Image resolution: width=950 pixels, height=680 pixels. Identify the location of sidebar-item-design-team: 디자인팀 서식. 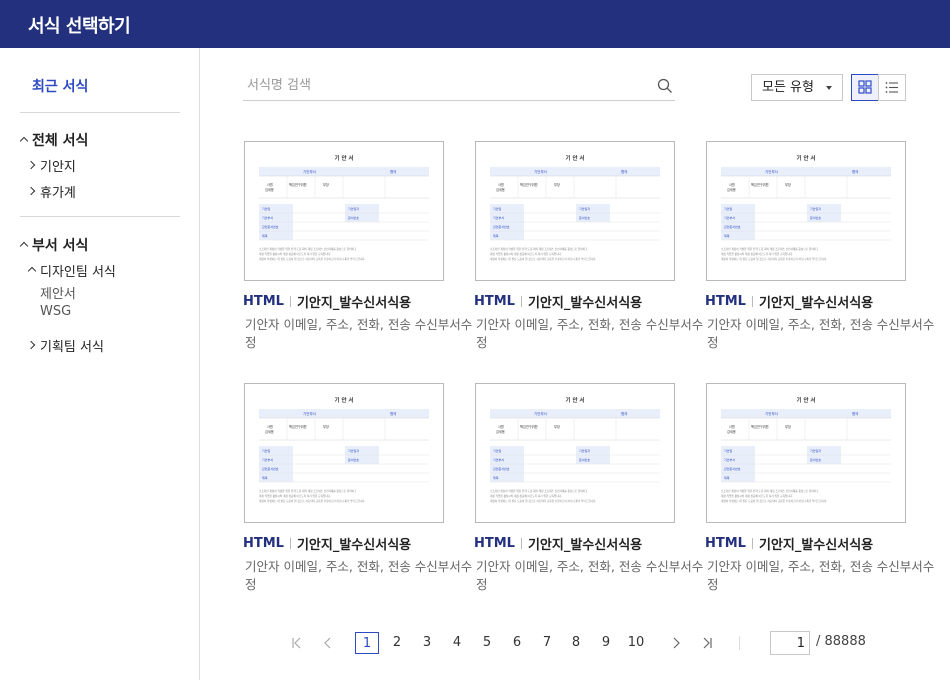
(72, 270).